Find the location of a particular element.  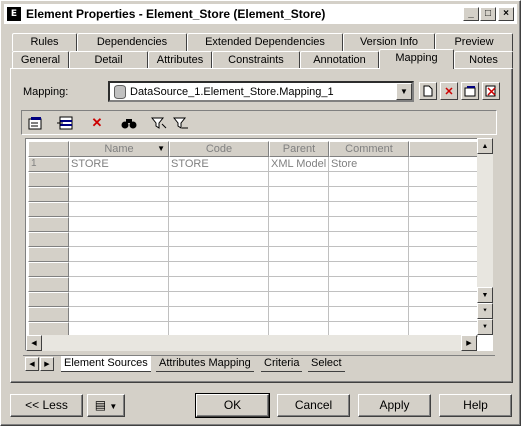

chevron-down-icon: ▼ is located at coordinates (404, 91).